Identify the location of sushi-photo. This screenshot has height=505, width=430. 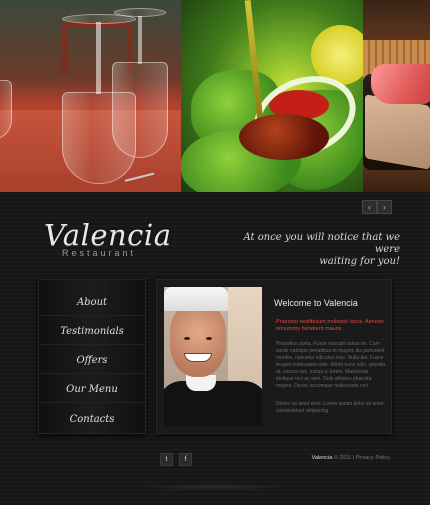
(396, 96).